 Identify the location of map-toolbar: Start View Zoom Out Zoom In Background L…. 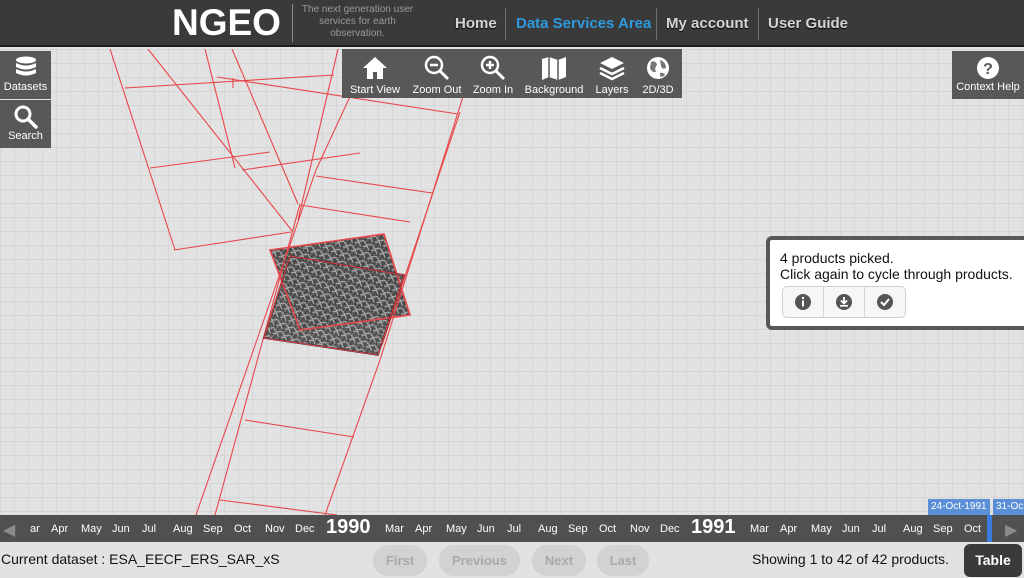
(512, 73).